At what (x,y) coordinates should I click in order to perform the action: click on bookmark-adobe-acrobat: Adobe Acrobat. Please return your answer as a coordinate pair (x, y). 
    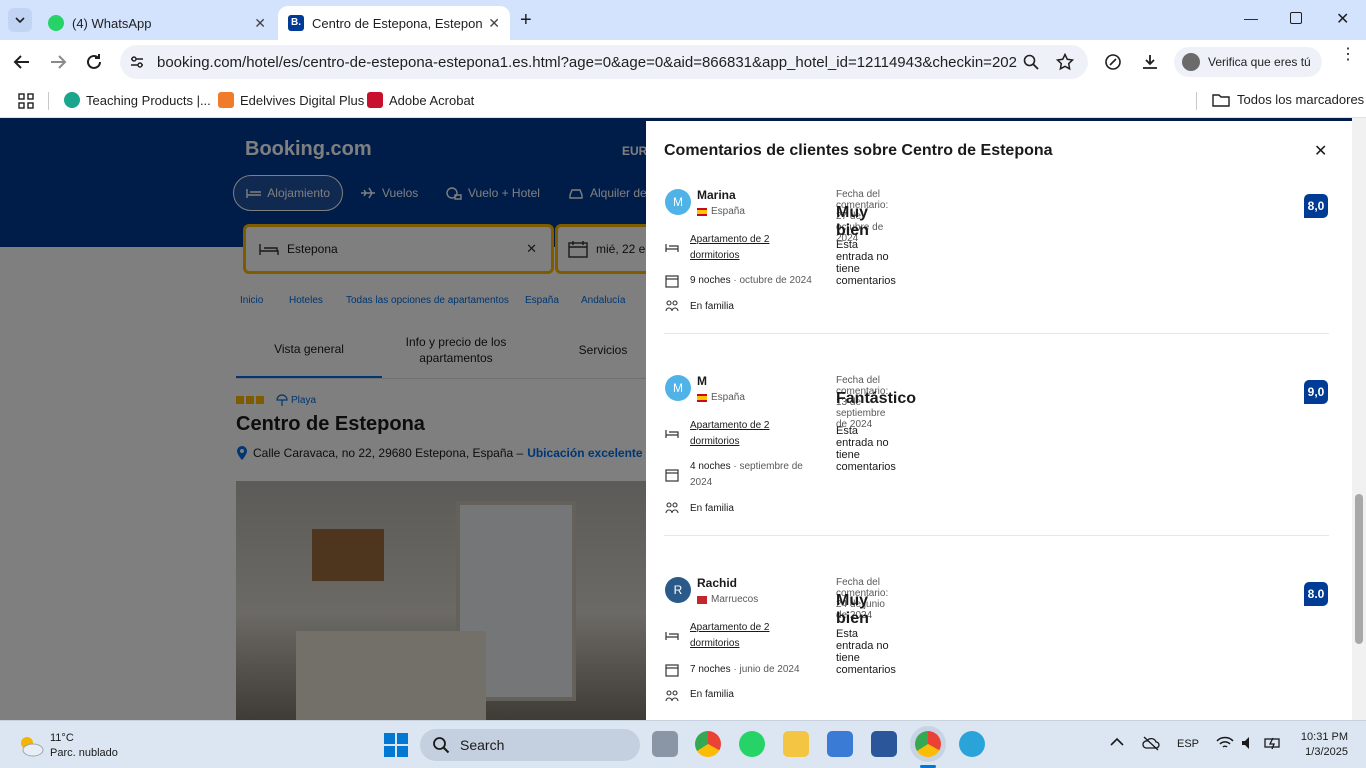
    Looking at the image, I should click on (420, 100).